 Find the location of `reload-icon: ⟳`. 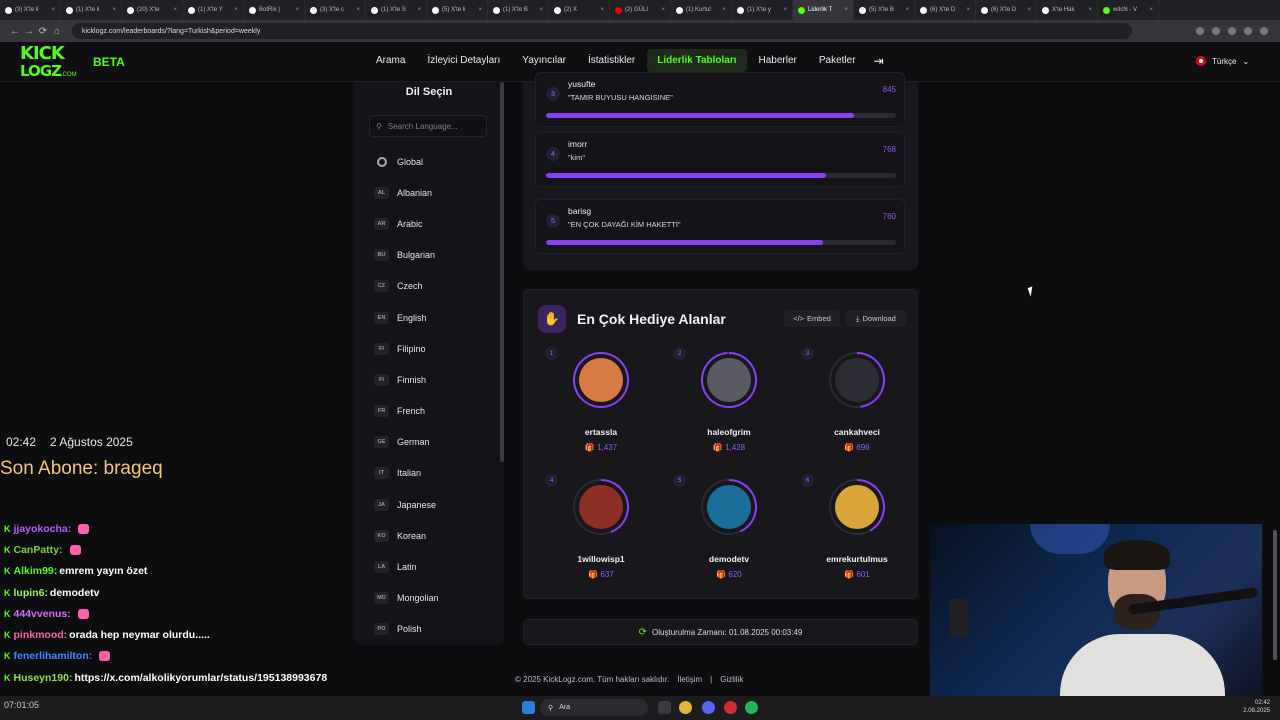

reload-icon: ⟳ is located at coordinates (43, 31).